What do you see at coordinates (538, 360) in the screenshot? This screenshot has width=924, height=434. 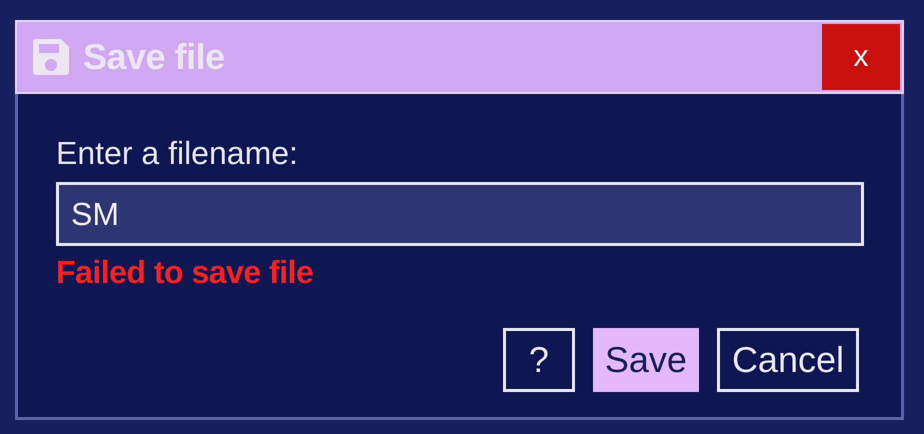 I see `dialog-button: ?` at bounding box center [538, 360].